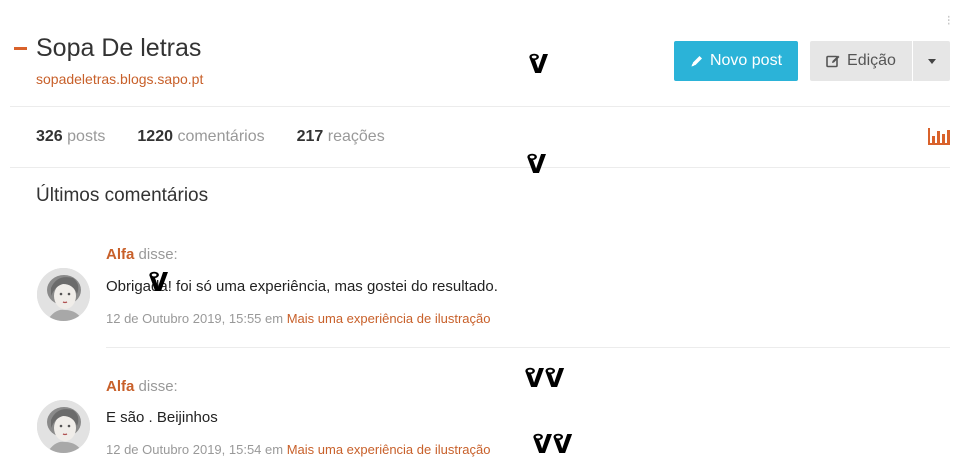 This screenshot has height=469, width=953. I want to click on stat-comments-label: comentários, so click(221, 136).